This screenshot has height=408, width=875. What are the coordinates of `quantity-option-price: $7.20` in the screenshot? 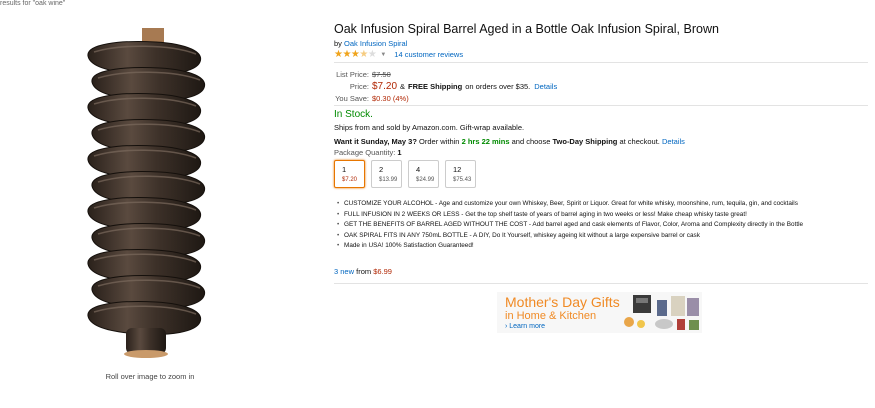 It's located at (350, 180).